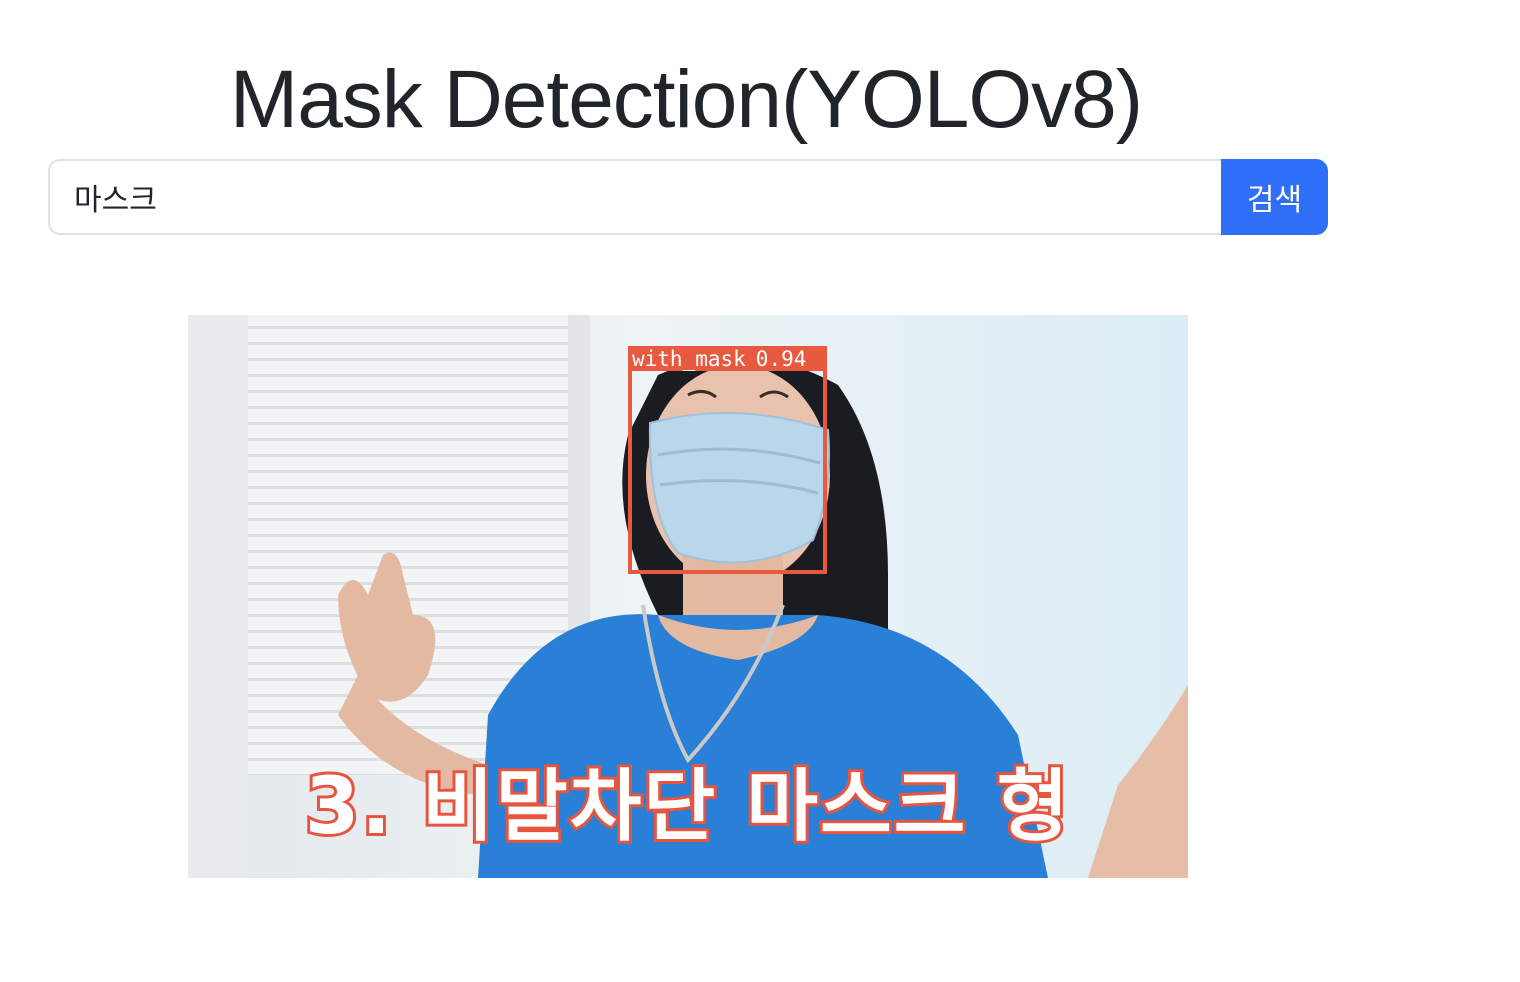 Image resolution: width=1520 pixels, height=982 pixels. Describe the element at coordinates (687, 807) in the screenshot. I see `video-caption: 3. 비말차단 마스크 형` at that location.